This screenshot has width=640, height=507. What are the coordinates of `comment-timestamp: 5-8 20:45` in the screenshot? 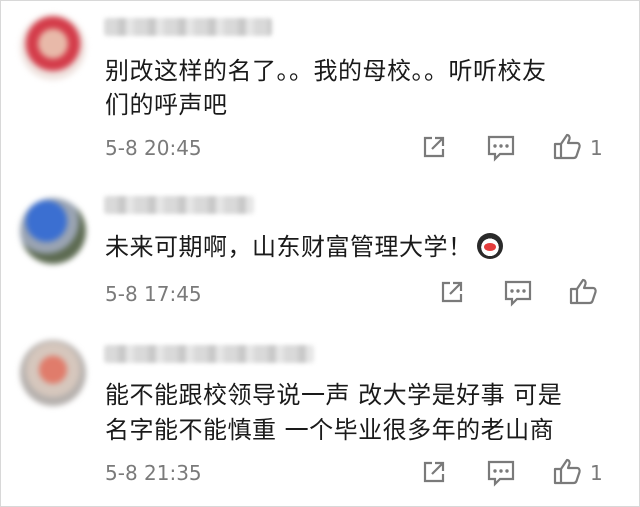 It's located at (153, 148).